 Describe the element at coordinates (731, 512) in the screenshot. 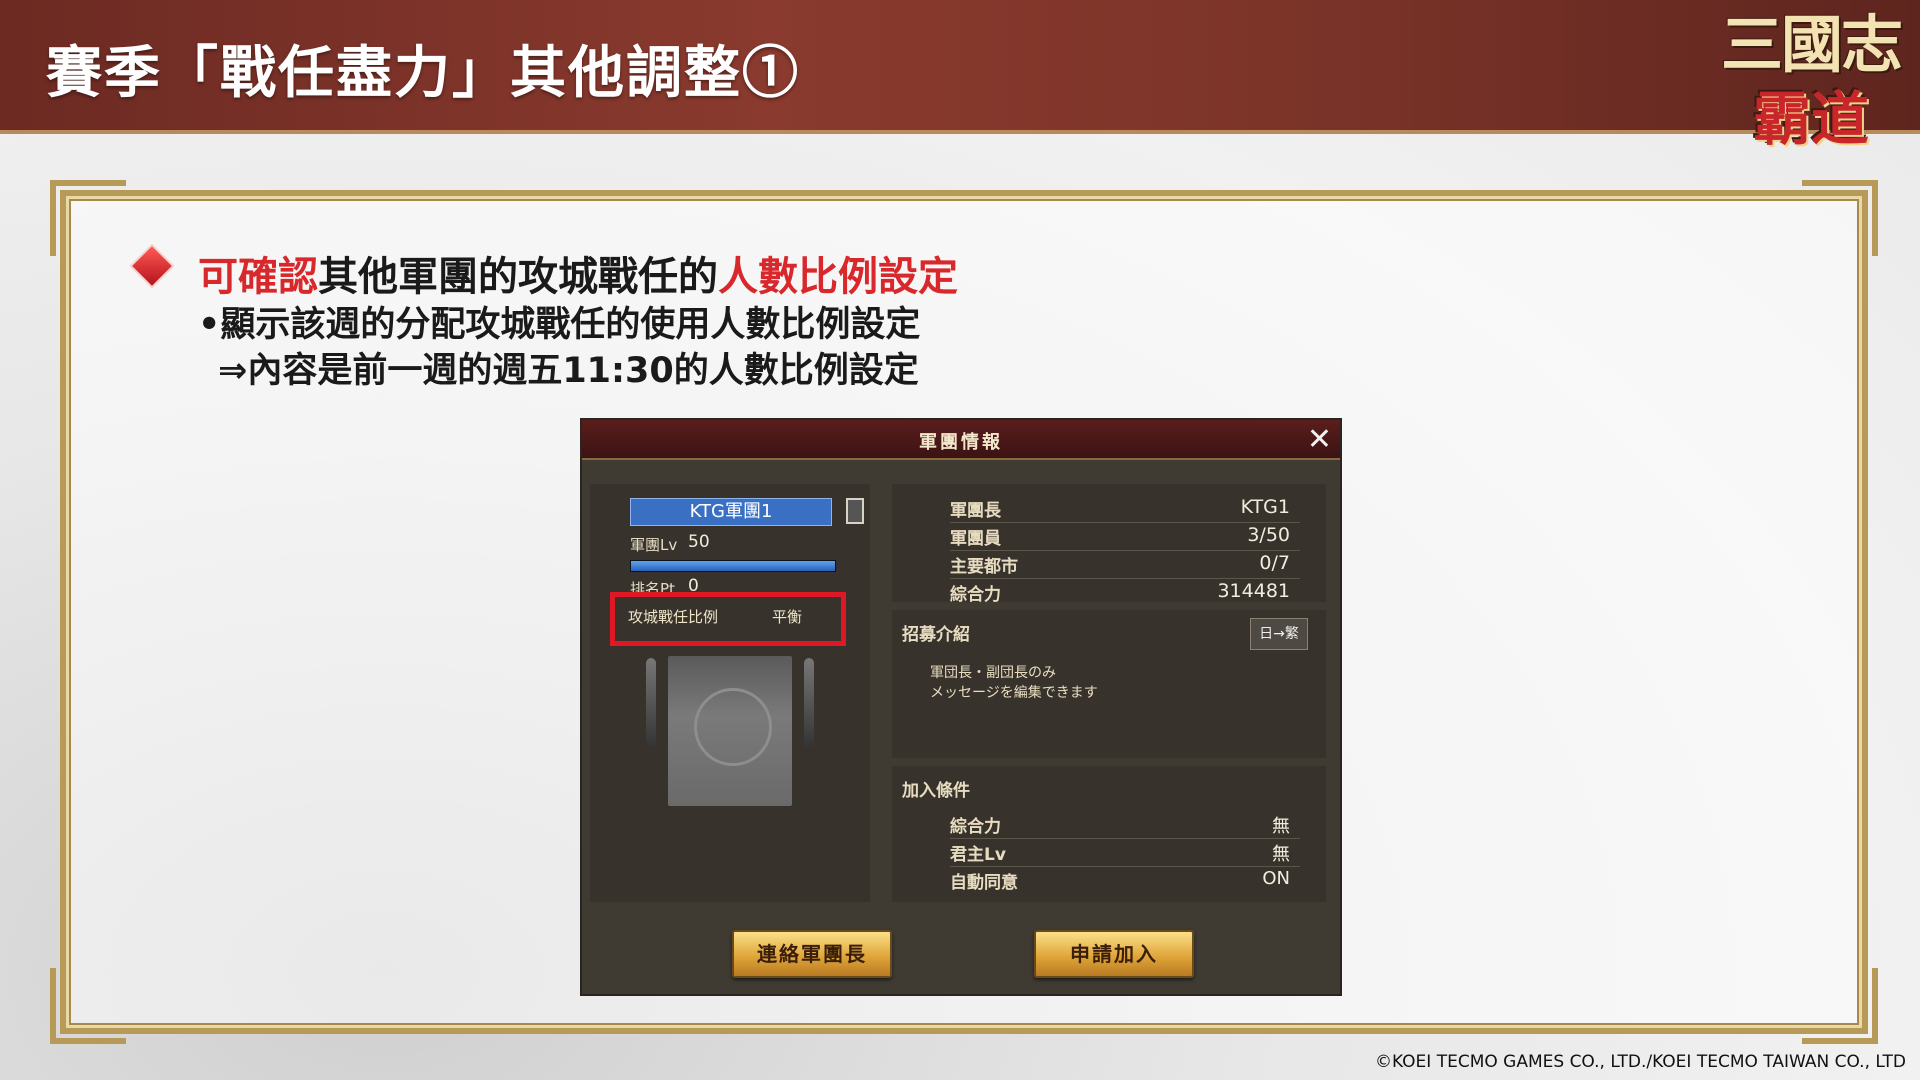

I see `guild-name: KTG軍團1` at that location.